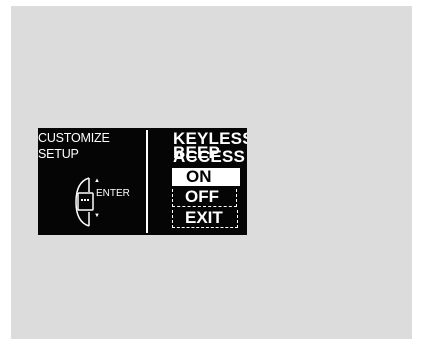 This screenshot has width=424, height=345. I want to click on setup-label: SETUP, so click(58, 154).